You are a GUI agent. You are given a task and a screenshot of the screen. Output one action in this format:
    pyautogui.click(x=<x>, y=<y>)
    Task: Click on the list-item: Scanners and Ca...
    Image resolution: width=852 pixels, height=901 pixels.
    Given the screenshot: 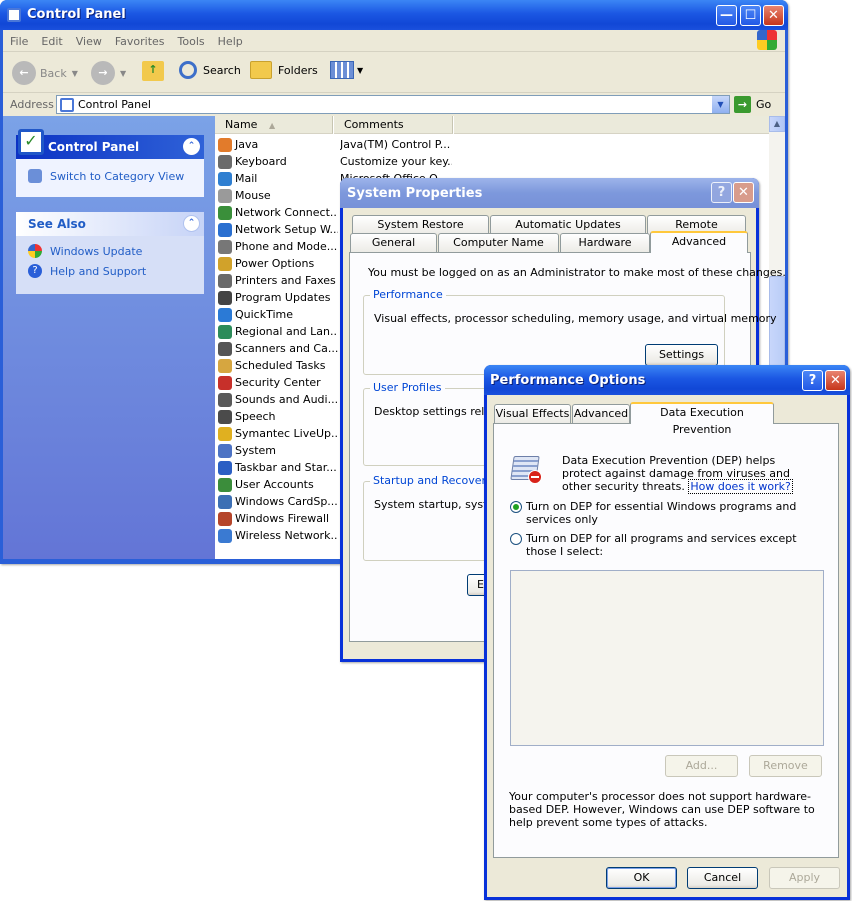 What is the action you would take?
    pyautogui.click(x=278, y=348)
    